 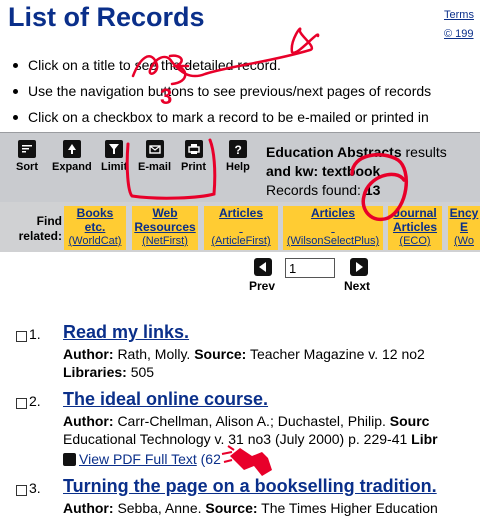 I want to click on pager: Prev Next, so click(x=240, y=276).